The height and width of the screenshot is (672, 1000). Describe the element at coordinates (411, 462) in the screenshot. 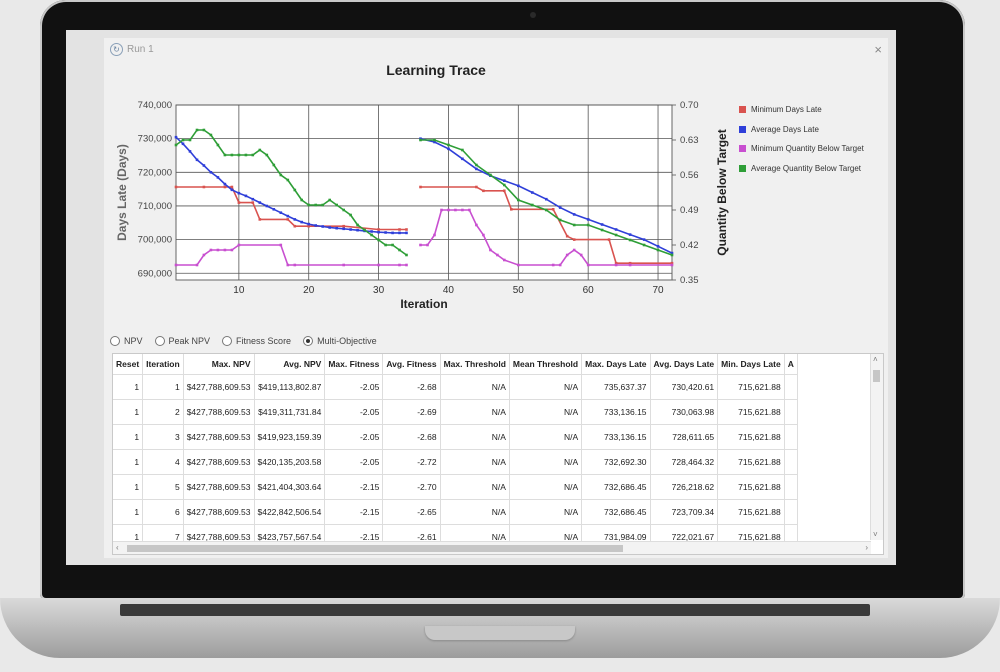

I see `table-cell: -2.72` at that location.